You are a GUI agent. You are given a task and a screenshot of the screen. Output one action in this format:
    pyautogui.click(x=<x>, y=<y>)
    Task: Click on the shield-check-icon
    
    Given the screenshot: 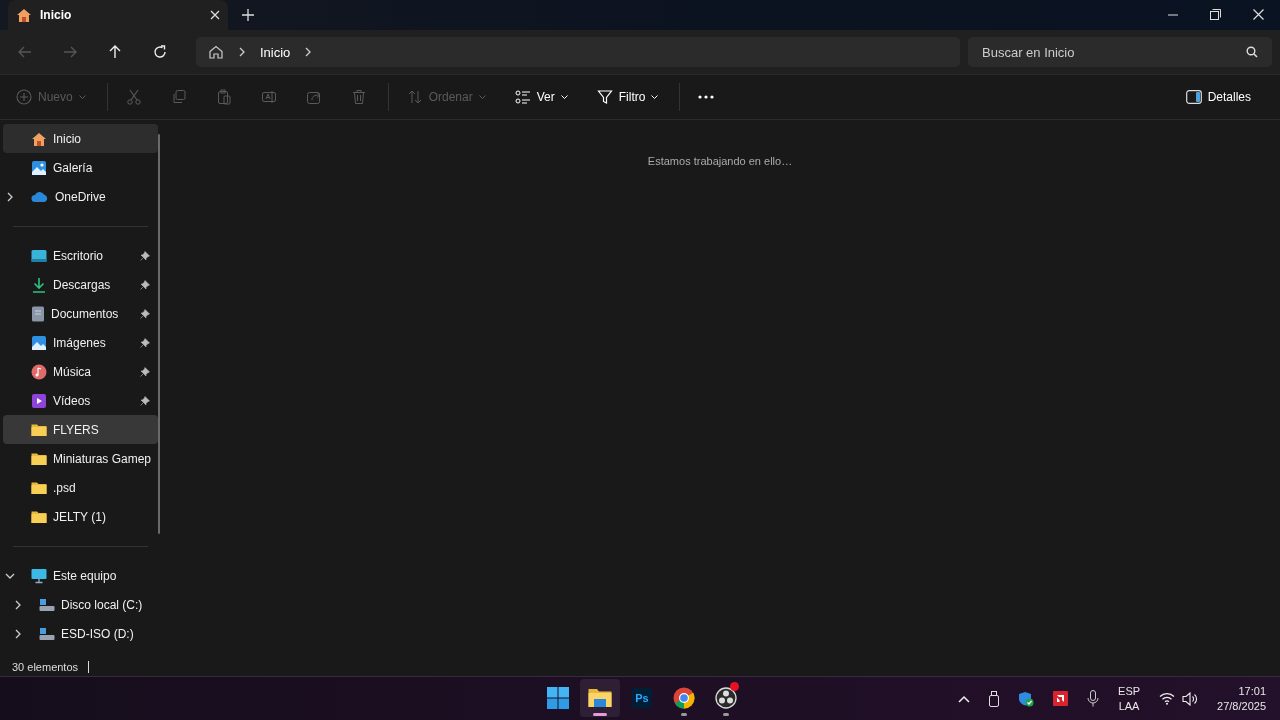 What is the action you would take?
    pyautogui.click(x=1026, y=698)
    